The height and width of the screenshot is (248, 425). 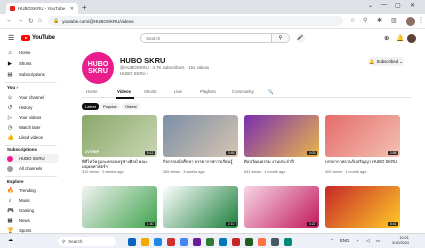 What do you see at coordinates (386, 38) in the screenshot?
I see `create-icon: ⊕` at bounding box center [386, 38].